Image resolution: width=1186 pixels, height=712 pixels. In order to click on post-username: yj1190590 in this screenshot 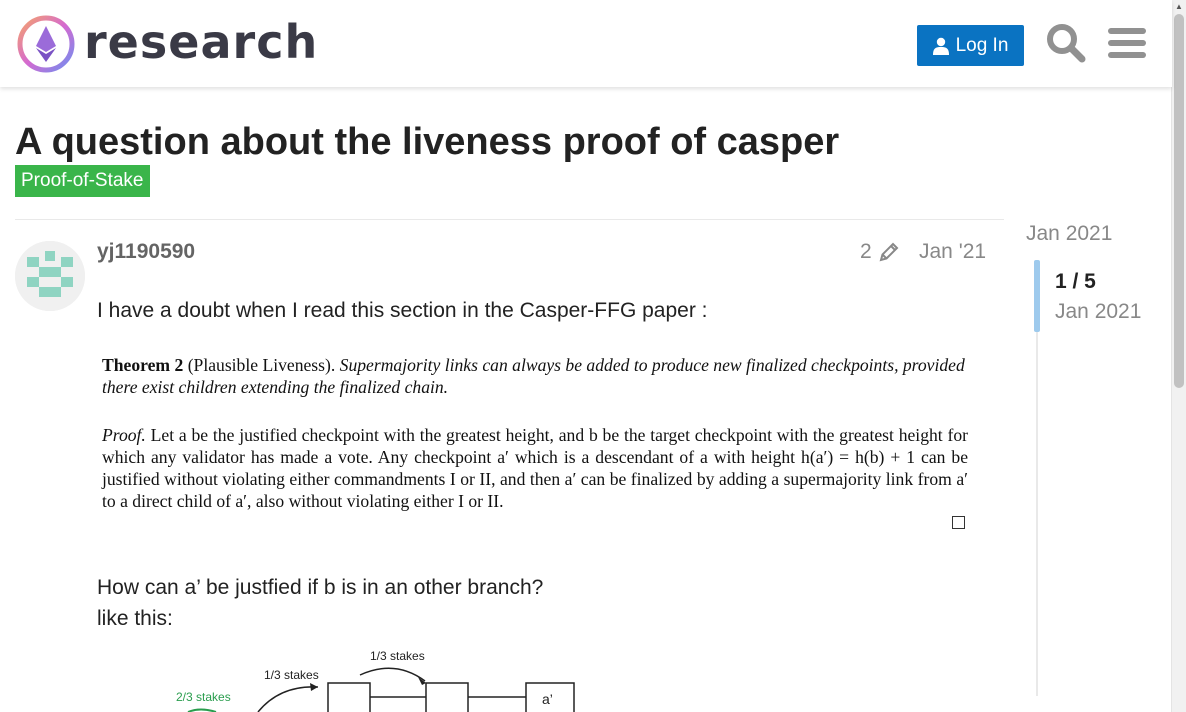, I will do `click(146, 252)`.